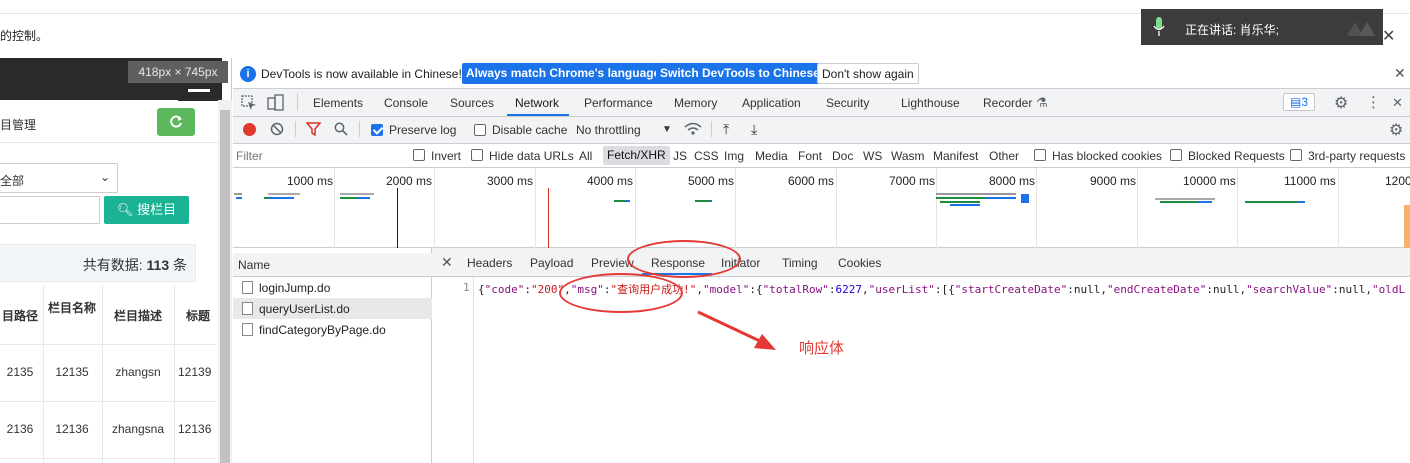 The height and width of the screenshot is (463, 1410). What do you see at coordinates (359, 129) in the screenshot?
I see `divider` at bounding box center [359, 129].